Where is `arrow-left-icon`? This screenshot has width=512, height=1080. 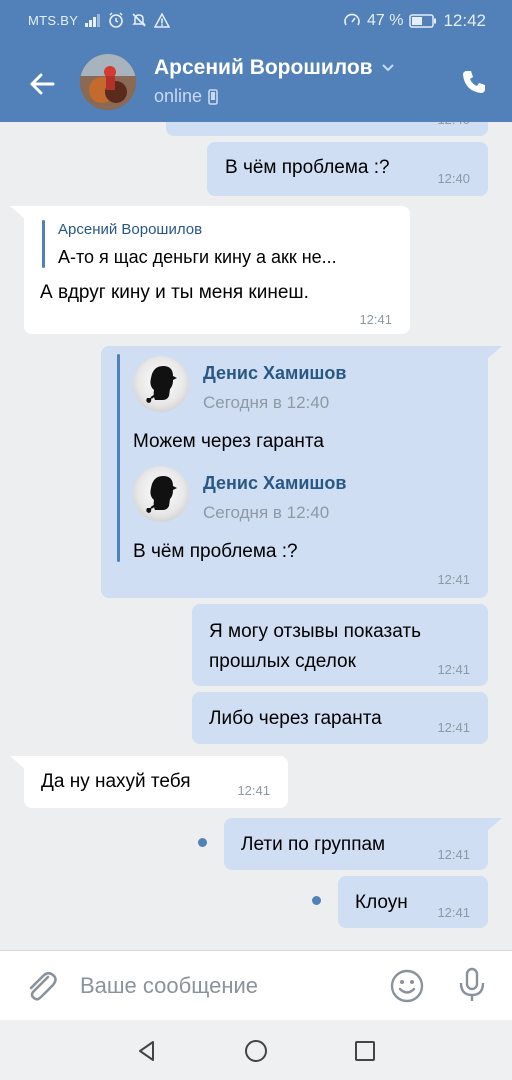
arrow-left-icon is located at coordinates (42, 84).